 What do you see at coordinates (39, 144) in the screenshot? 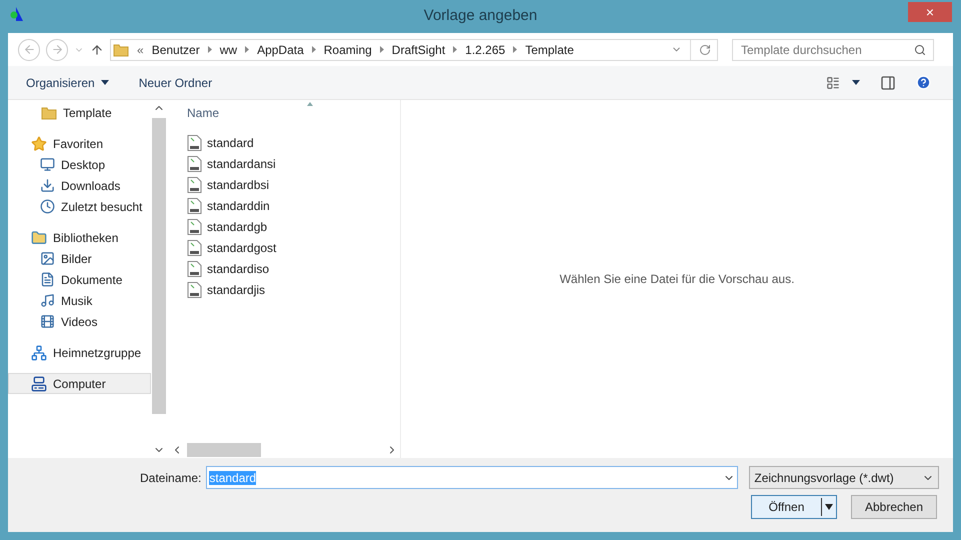
I see `star-icon` at bounding box center [39, 144].